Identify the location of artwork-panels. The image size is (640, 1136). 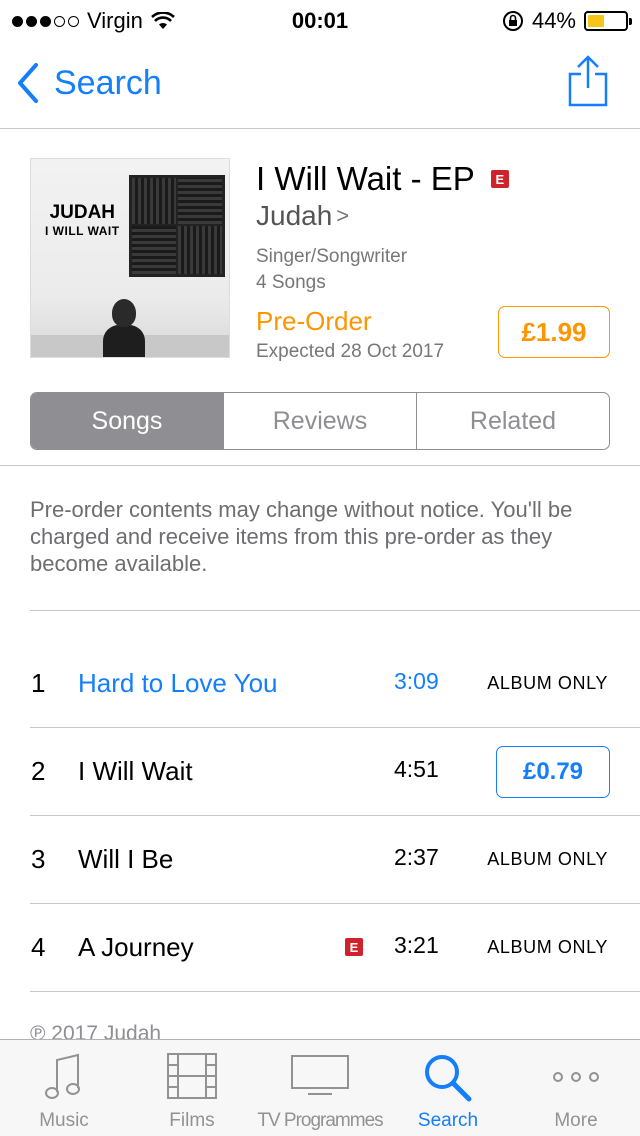
(177, 226).